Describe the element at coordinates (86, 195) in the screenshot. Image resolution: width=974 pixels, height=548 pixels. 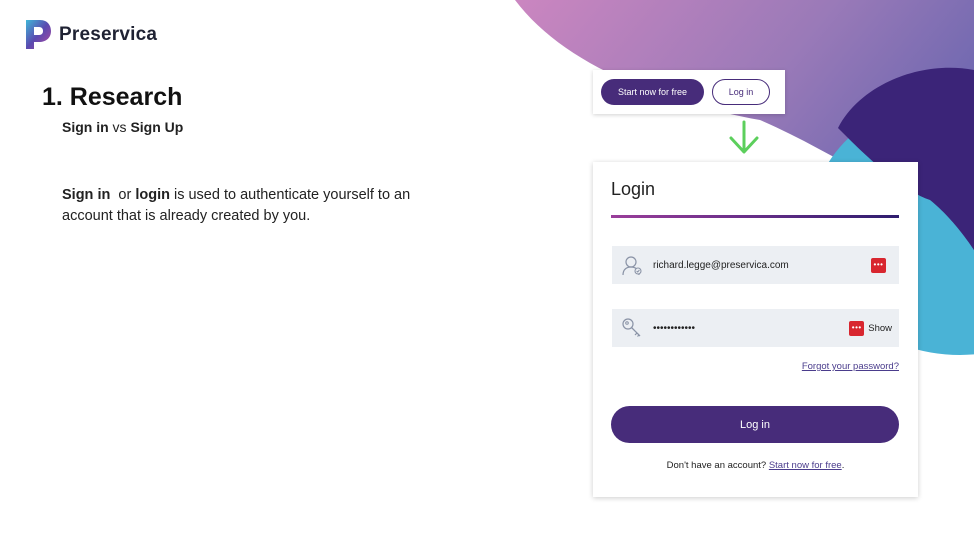
I see `body-term-signin: Sign in` at that location.